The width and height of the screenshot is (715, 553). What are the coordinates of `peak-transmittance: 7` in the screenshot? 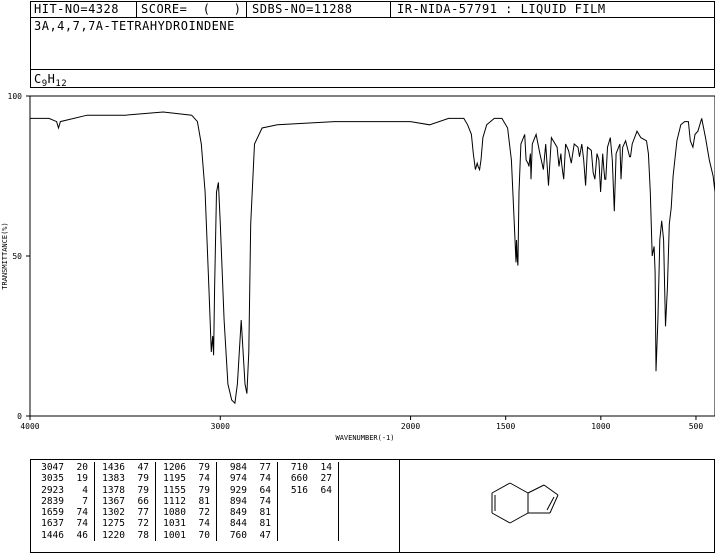 It's located at (80, 501).